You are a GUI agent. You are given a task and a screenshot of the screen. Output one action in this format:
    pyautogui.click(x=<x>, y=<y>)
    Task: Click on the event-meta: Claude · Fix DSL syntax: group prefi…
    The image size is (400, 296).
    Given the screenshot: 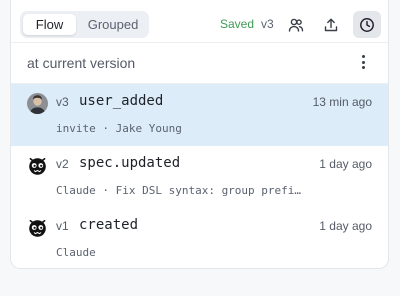 What is the action you would take?
    pyautogui.click(x=179, y=190)
    